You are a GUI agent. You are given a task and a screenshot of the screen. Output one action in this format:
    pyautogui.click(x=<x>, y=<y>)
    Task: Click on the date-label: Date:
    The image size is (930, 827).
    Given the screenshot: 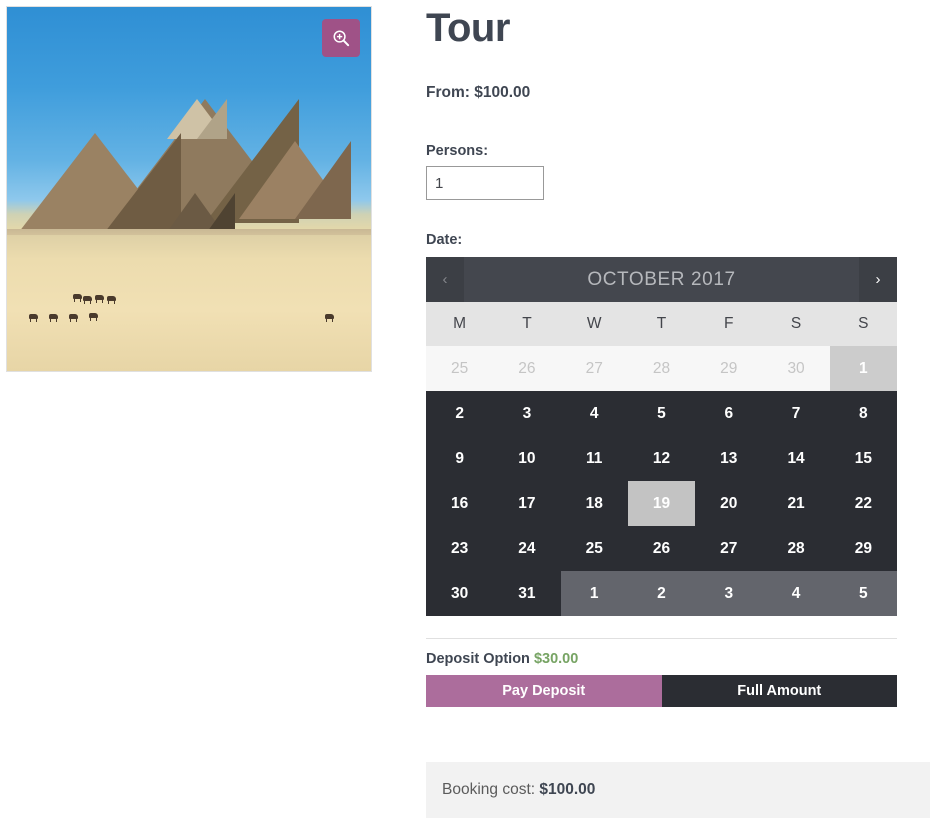 What is the action you would take?
    pyautogui.click(x=444, y=240)
    